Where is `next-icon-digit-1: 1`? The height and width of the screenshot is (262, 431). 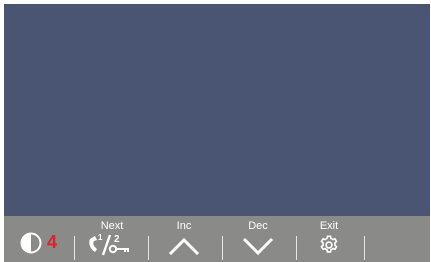
next-icon-digit-1: 1 is located at coordinates (100, 237).